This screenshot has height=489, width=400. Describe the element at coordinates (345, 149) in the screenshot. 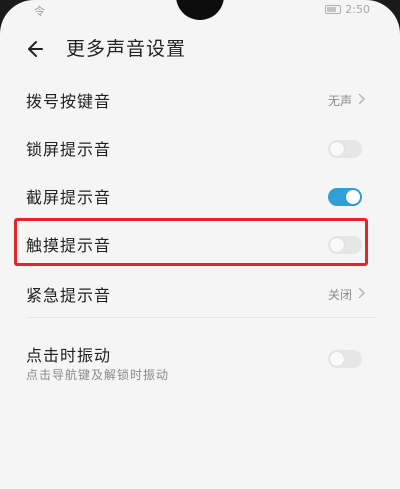

I see `lock-sound-toggle` at that location.